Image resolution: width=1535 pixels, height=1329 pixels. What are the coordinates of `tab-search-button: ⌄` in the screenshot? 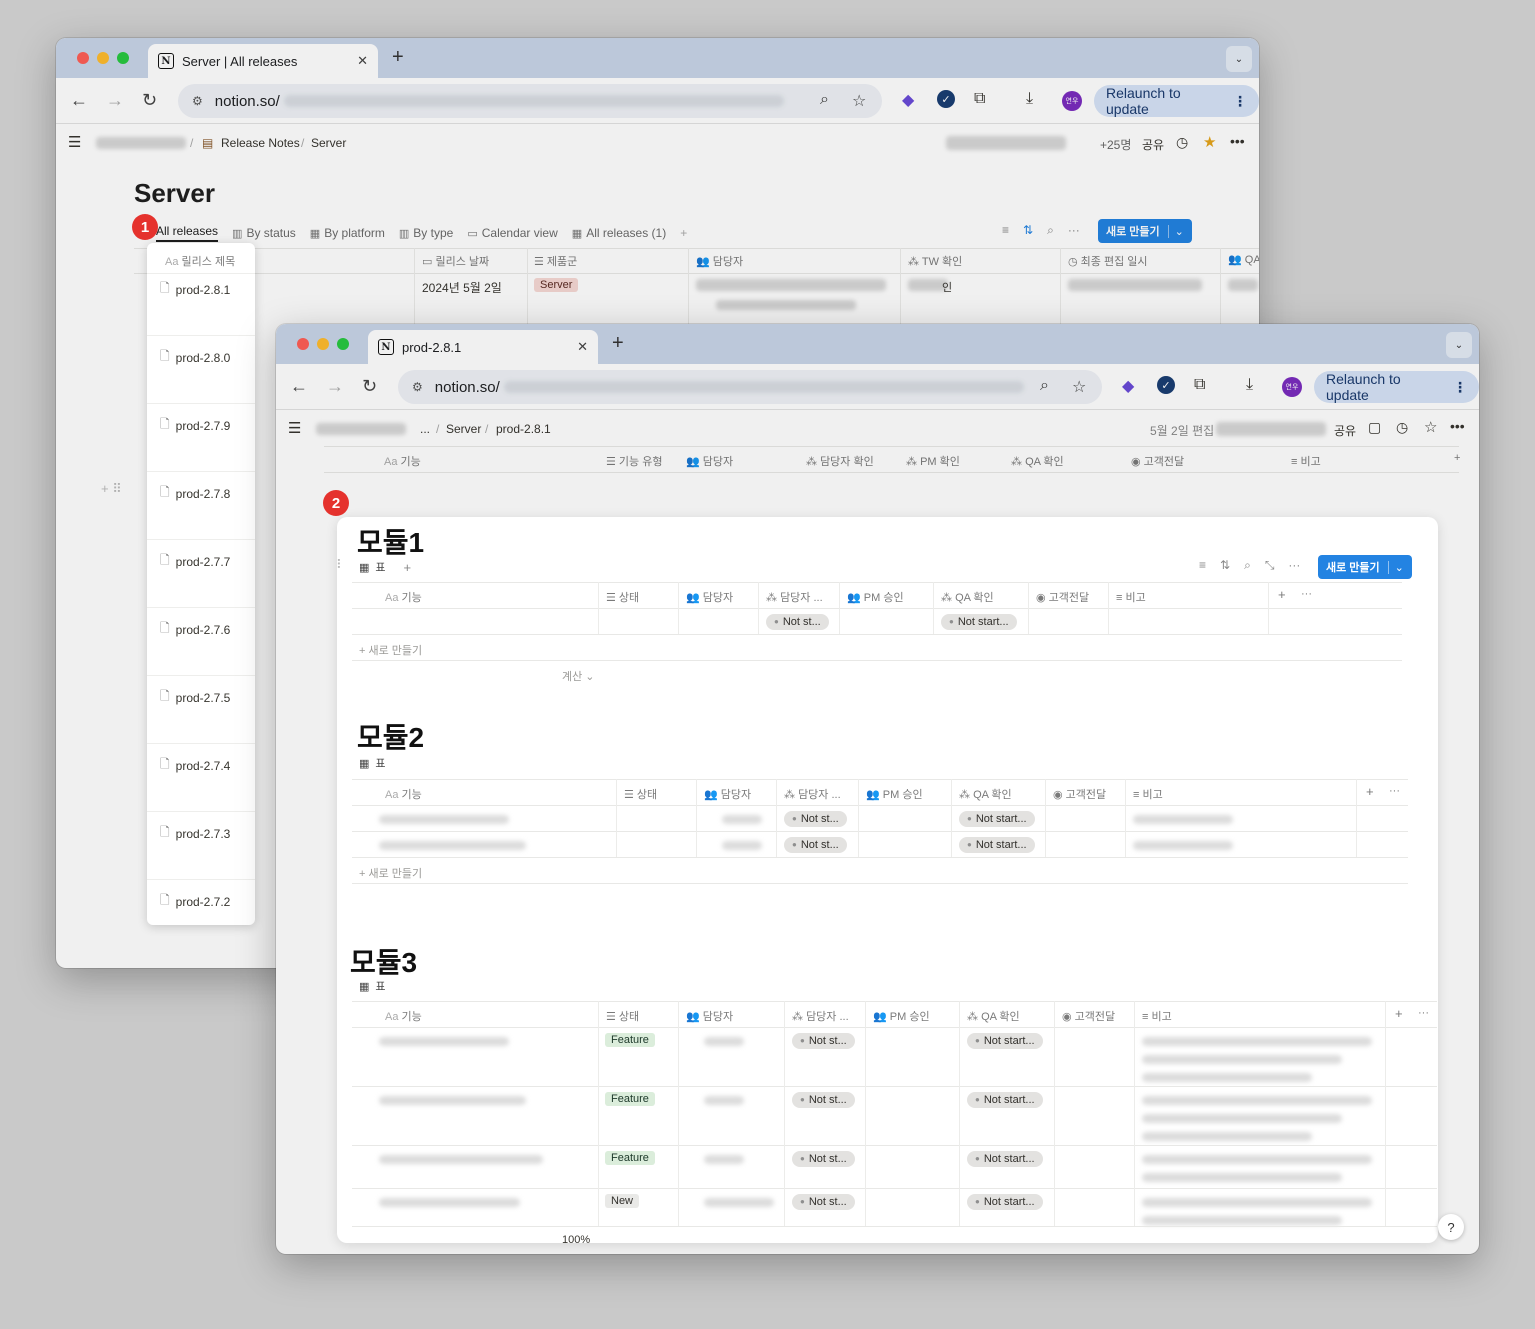 It's located at (1459, 345).